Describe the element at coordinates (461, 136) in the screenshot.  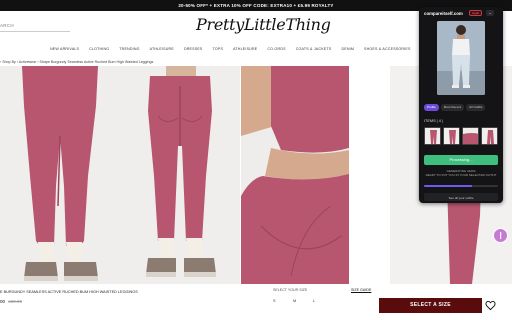
I see `item-thumbnails` at that location.